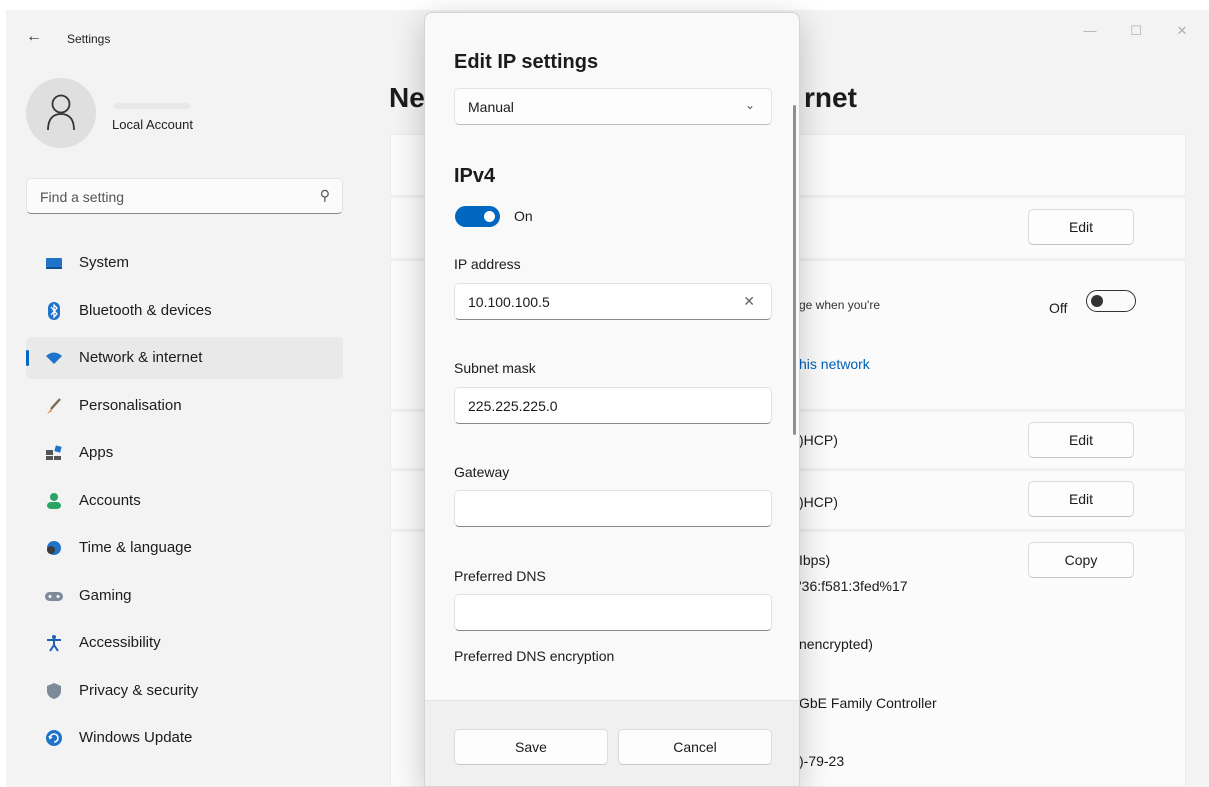  I want to click on avatar, so click(61, 113).